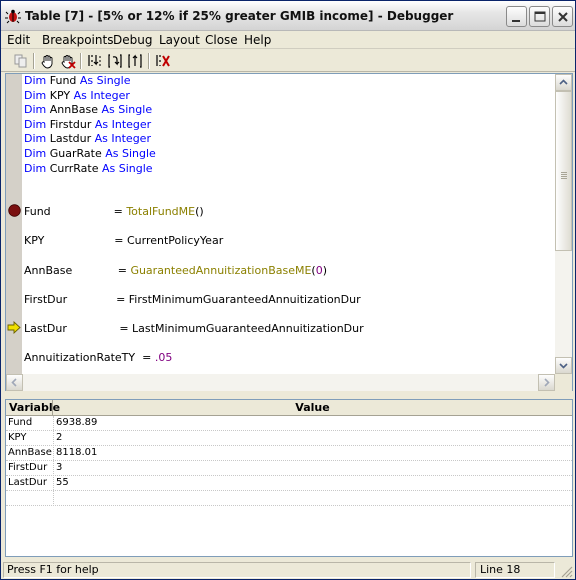 Image resolution: width=576 pixels, height=580 pixels. I want to click on code-line: Dim AnnBase As Single, so click(88, 110).